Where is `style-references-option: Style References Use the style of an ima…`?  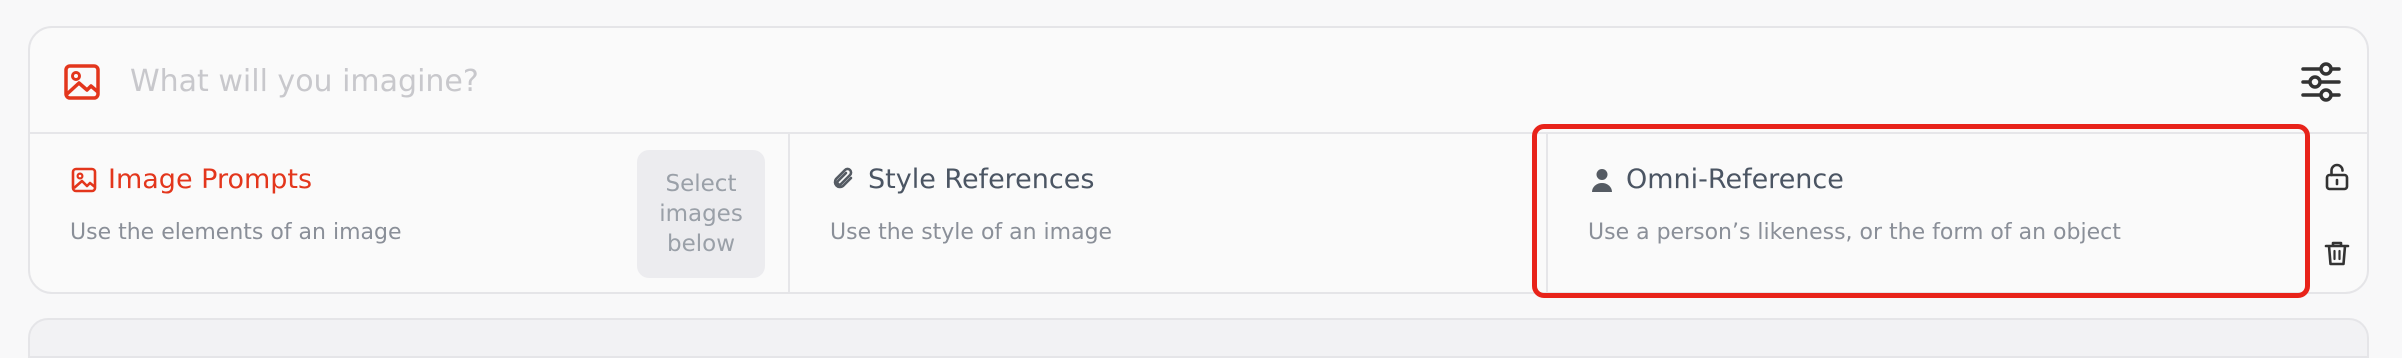 style-references-option: Style References Use the style of an ima… is located at coordinates (1169, 213).